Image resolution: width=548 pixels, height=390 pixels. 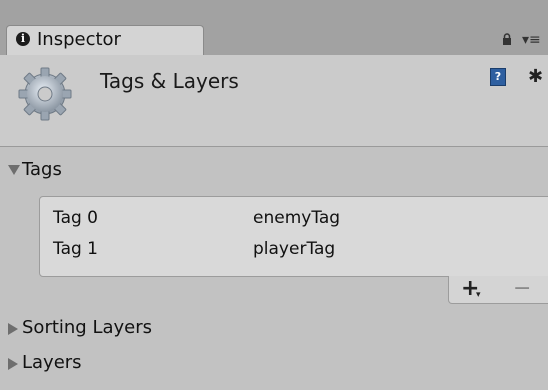 What do you see at coordinates (45, 94) in the screenshot?
I see `gear-icon` at bounding box center [45, 94].